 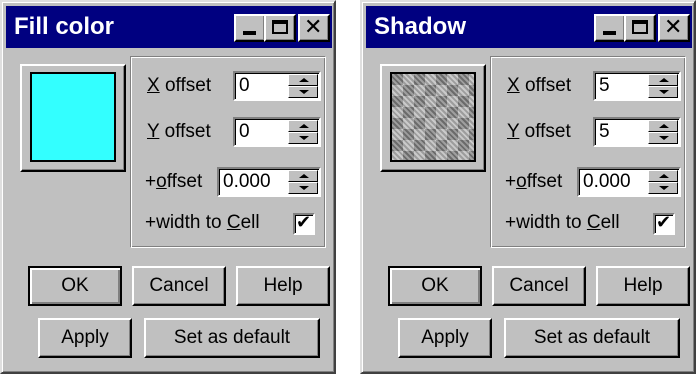 I want to click on shadow-pattern-swatch, so click(x=433, y=117).